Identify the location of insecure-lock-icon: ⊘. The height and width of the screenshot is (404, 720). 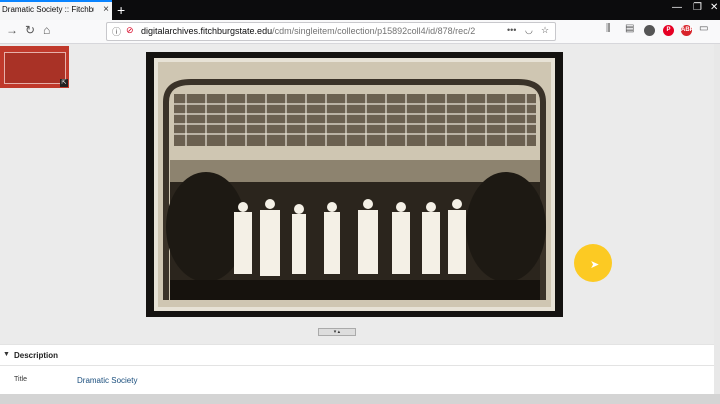
(130, 30).